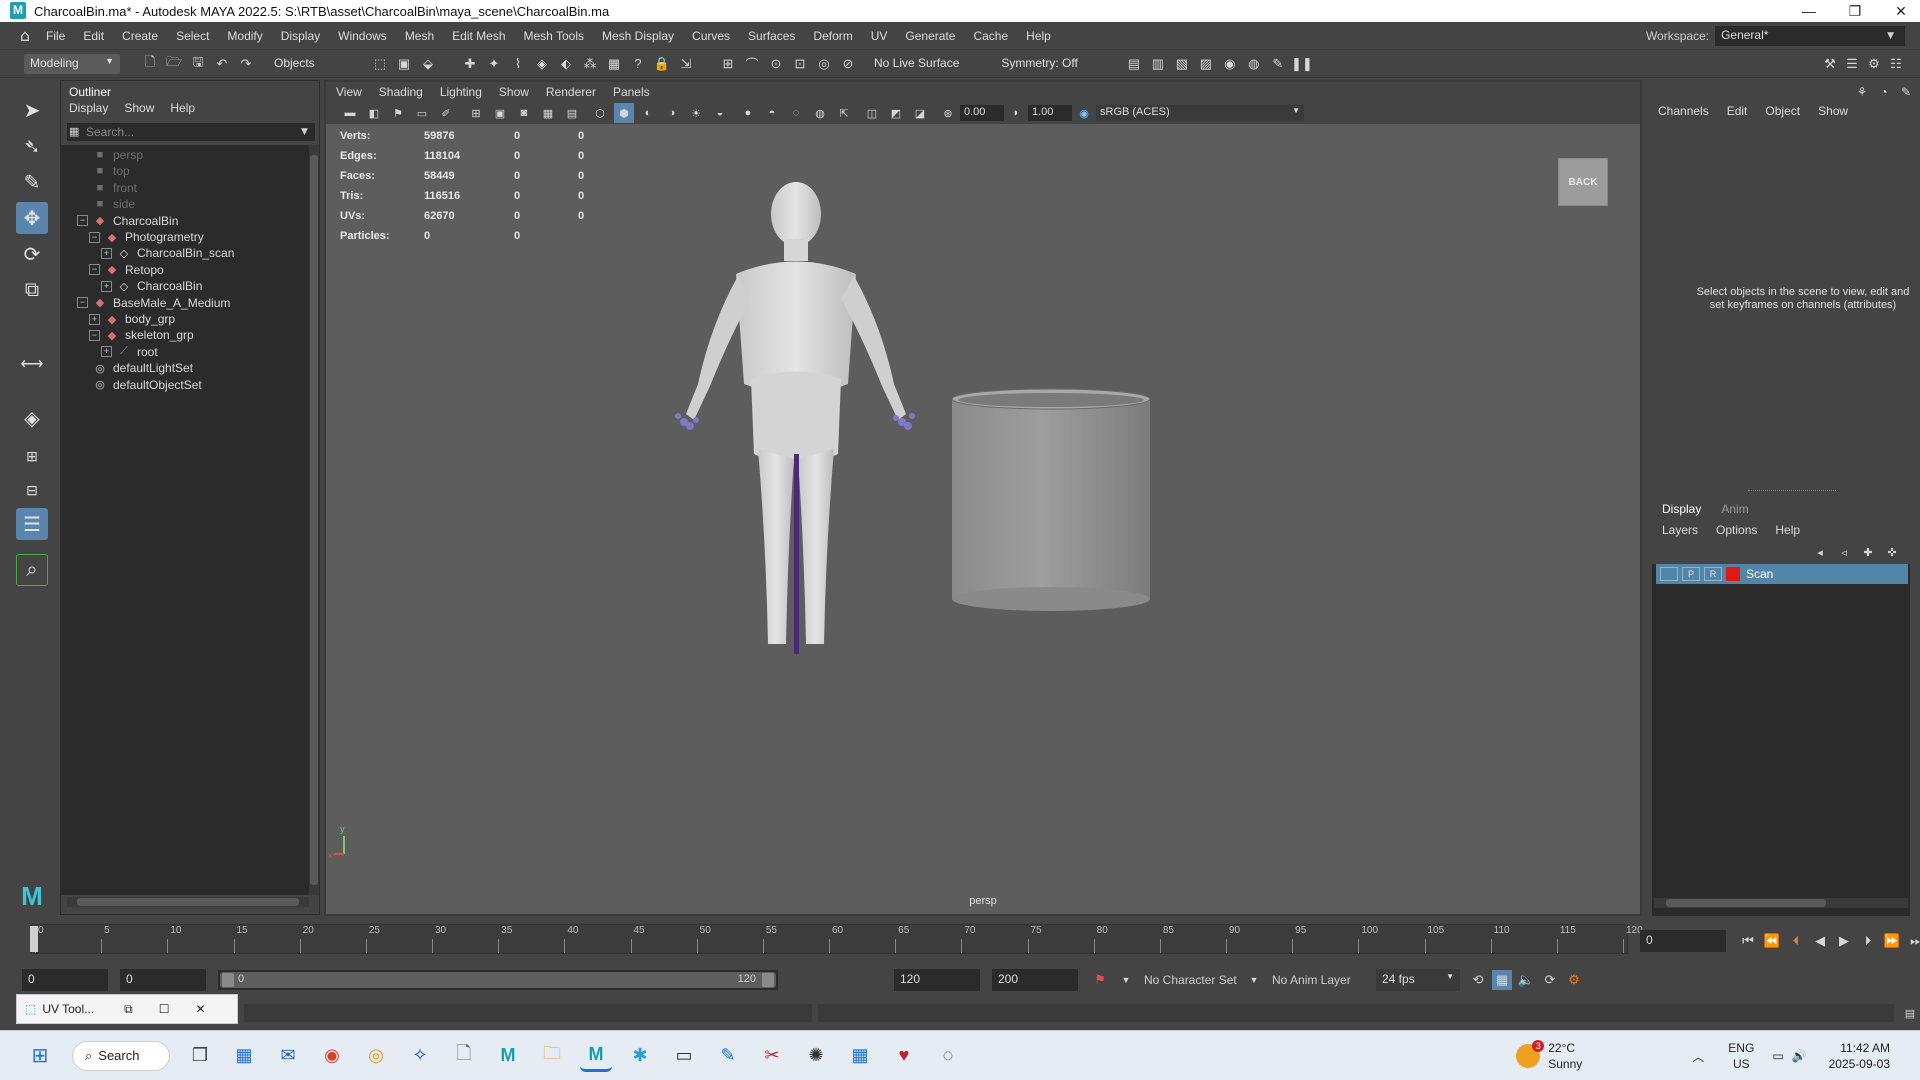 This screenshot has height=1080, width=1920. What do you see at coordinates (1278, 64) in the screenshot?
I see `light-editor-icon: ✎` at bounding box center [1278, 64].